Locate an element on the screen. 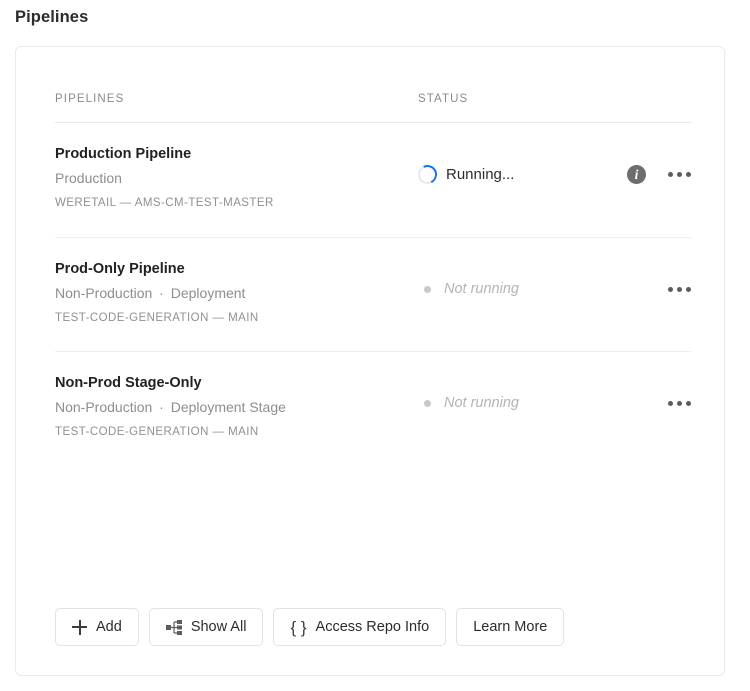 The height and width of the screenshot is (691, 750). pipeline-subtitle: Production is located at coordinates (164, 178).